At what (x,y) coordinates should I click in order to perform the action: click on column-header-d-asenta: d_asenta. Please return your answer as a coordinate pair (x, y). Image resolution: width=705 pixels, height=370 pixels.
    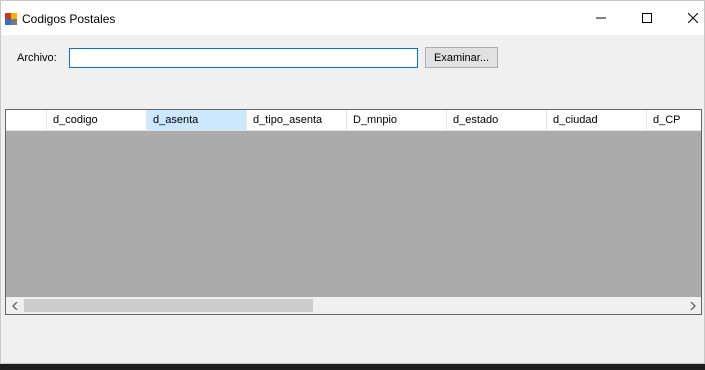
    Looking at the image, I should click on (197, 120).